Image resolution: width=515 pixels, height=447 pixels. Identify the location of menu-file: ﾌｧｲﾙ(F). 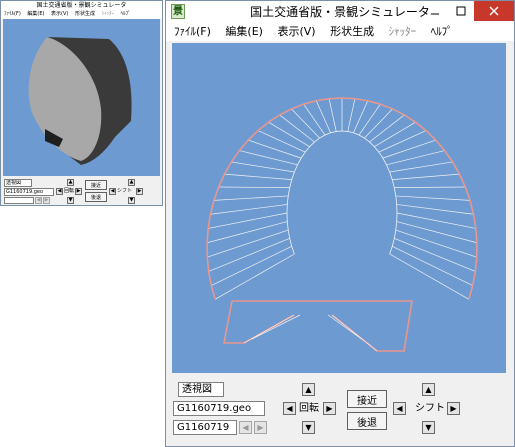
(192, 32).